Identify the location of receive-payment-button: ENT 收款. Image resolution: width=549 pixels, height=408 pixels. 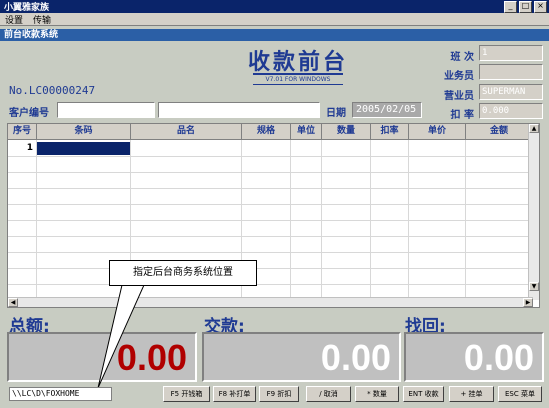
(423, 394).